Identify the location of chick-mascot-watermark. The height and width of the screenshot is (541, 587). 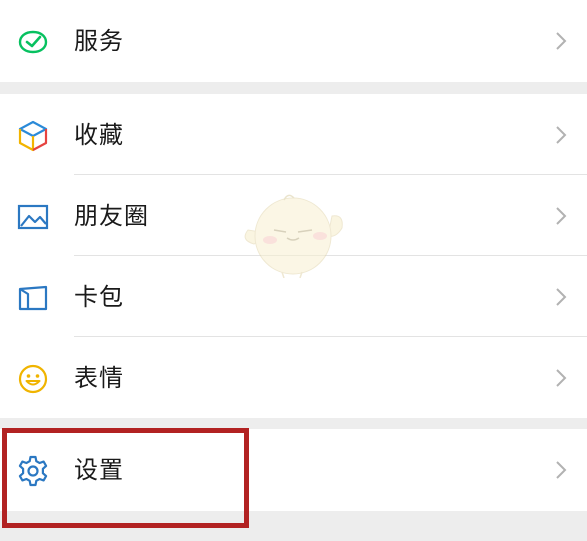
(293, 236).